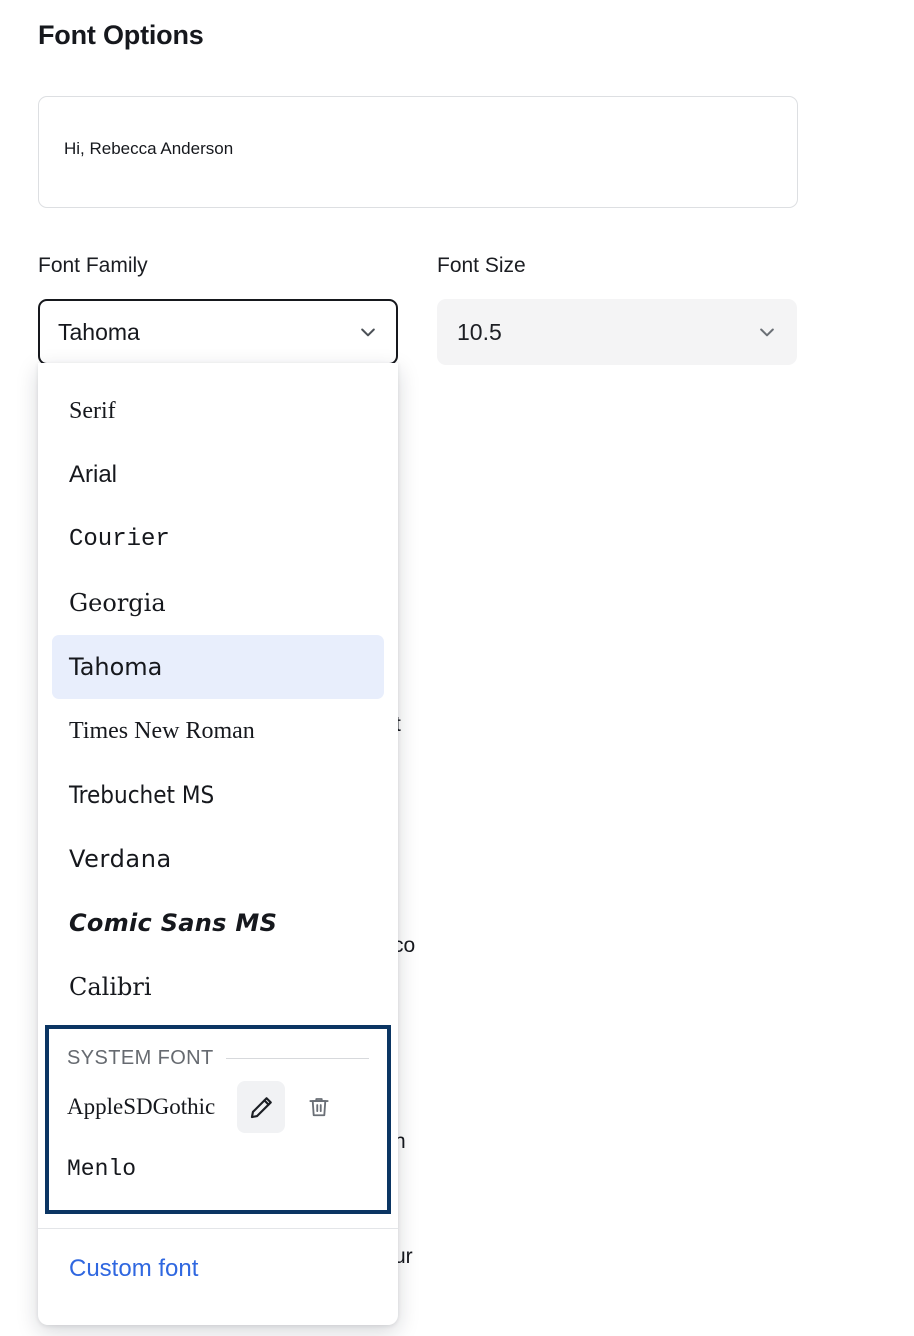  Describe the element at coordinates (481, 265) in the screenshot. I see `font-size-label: Font Size` at that location.